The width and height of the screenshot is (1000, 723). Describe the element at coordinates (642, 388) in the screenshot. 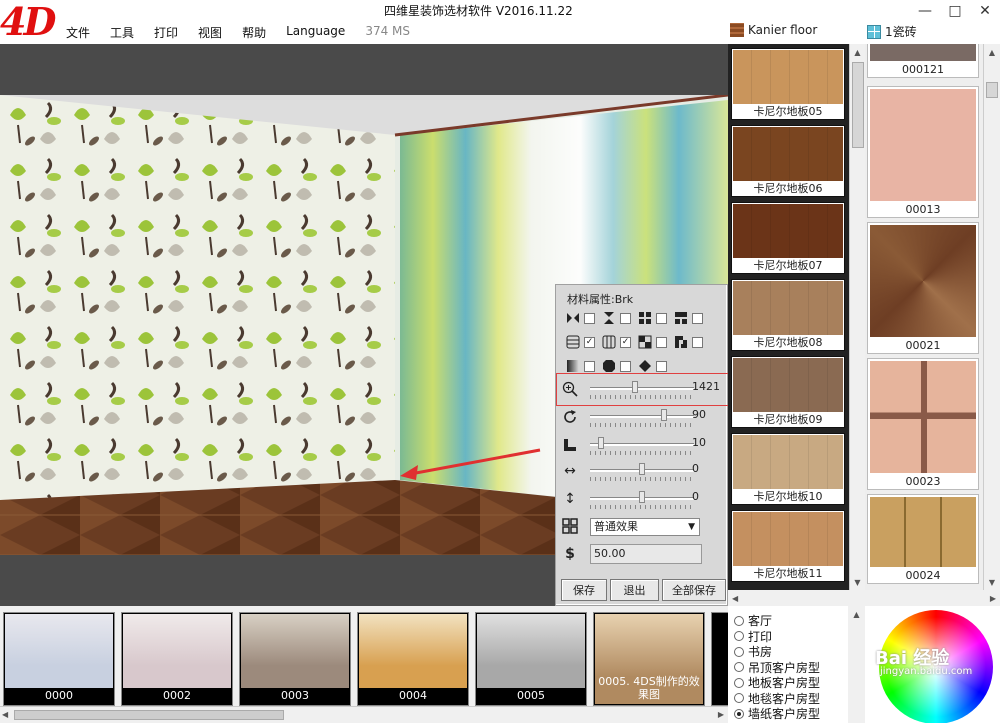

I see `zoom-slider-track` at that location.